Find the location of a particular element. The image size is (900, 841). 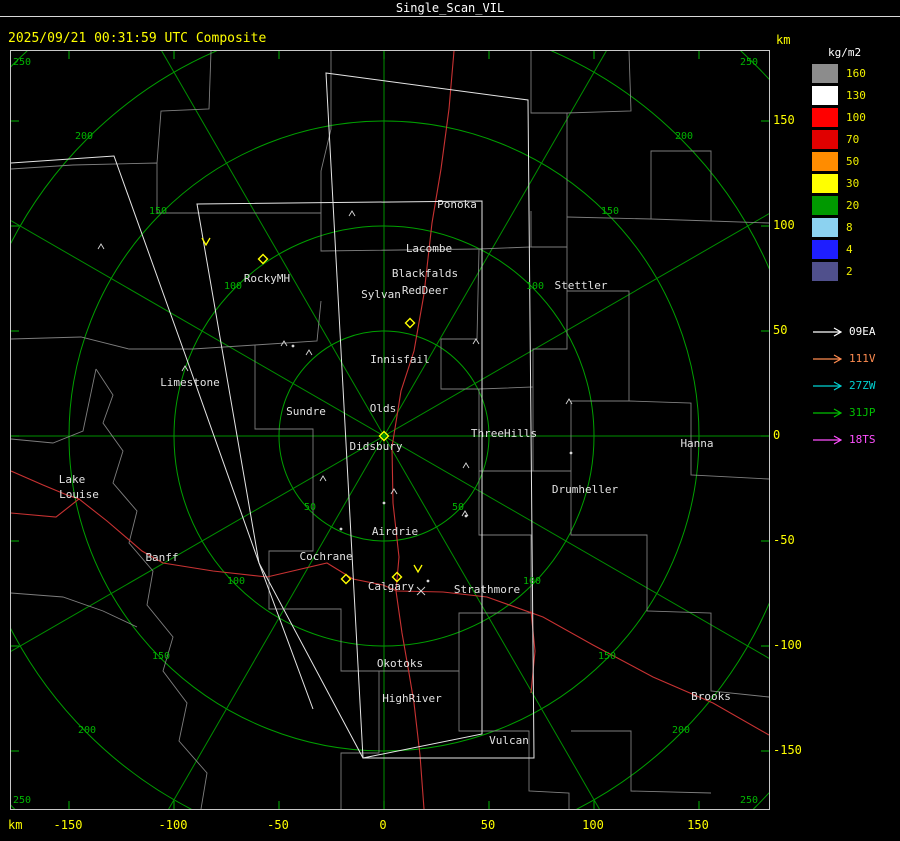

colorbar-unit-label: kg/m2 is located at coordinates (845, 52).